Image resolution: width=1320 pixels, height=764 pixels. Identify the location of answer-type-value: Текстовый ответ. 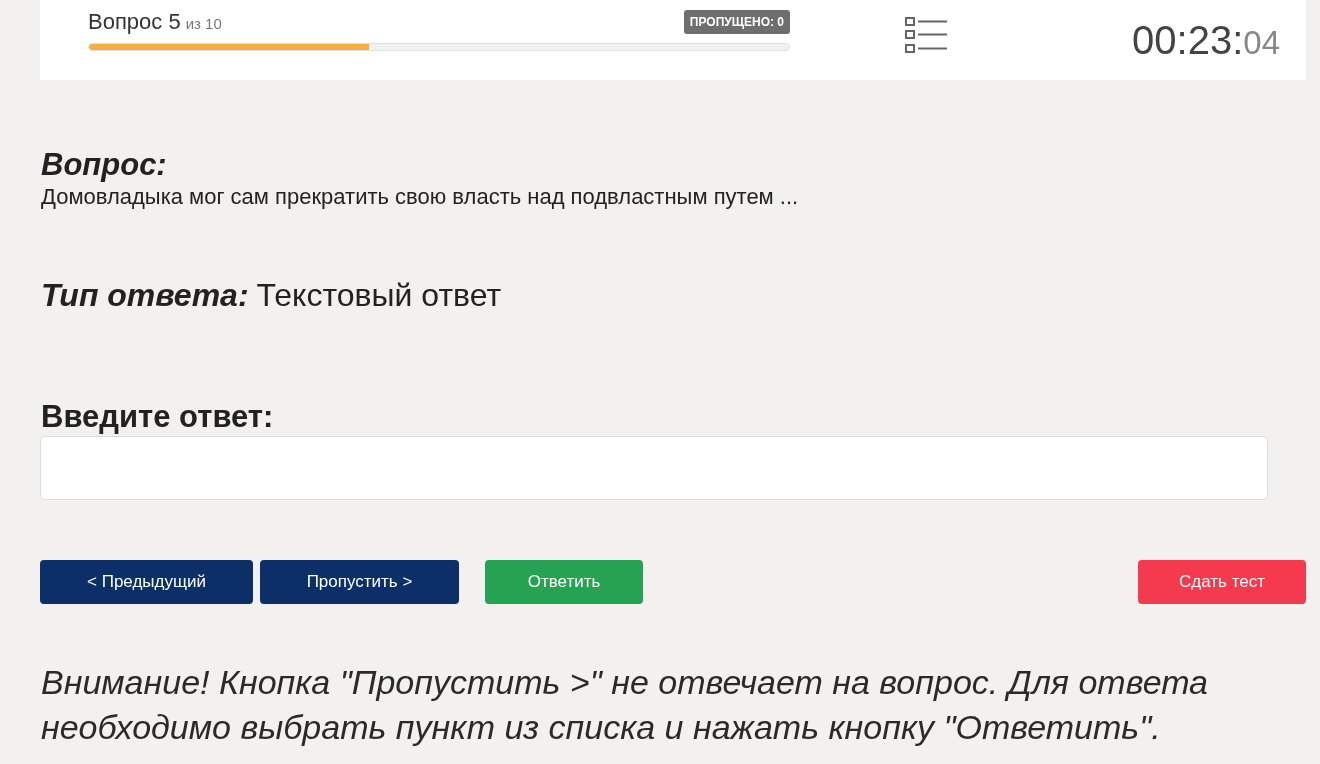
(379, 295).